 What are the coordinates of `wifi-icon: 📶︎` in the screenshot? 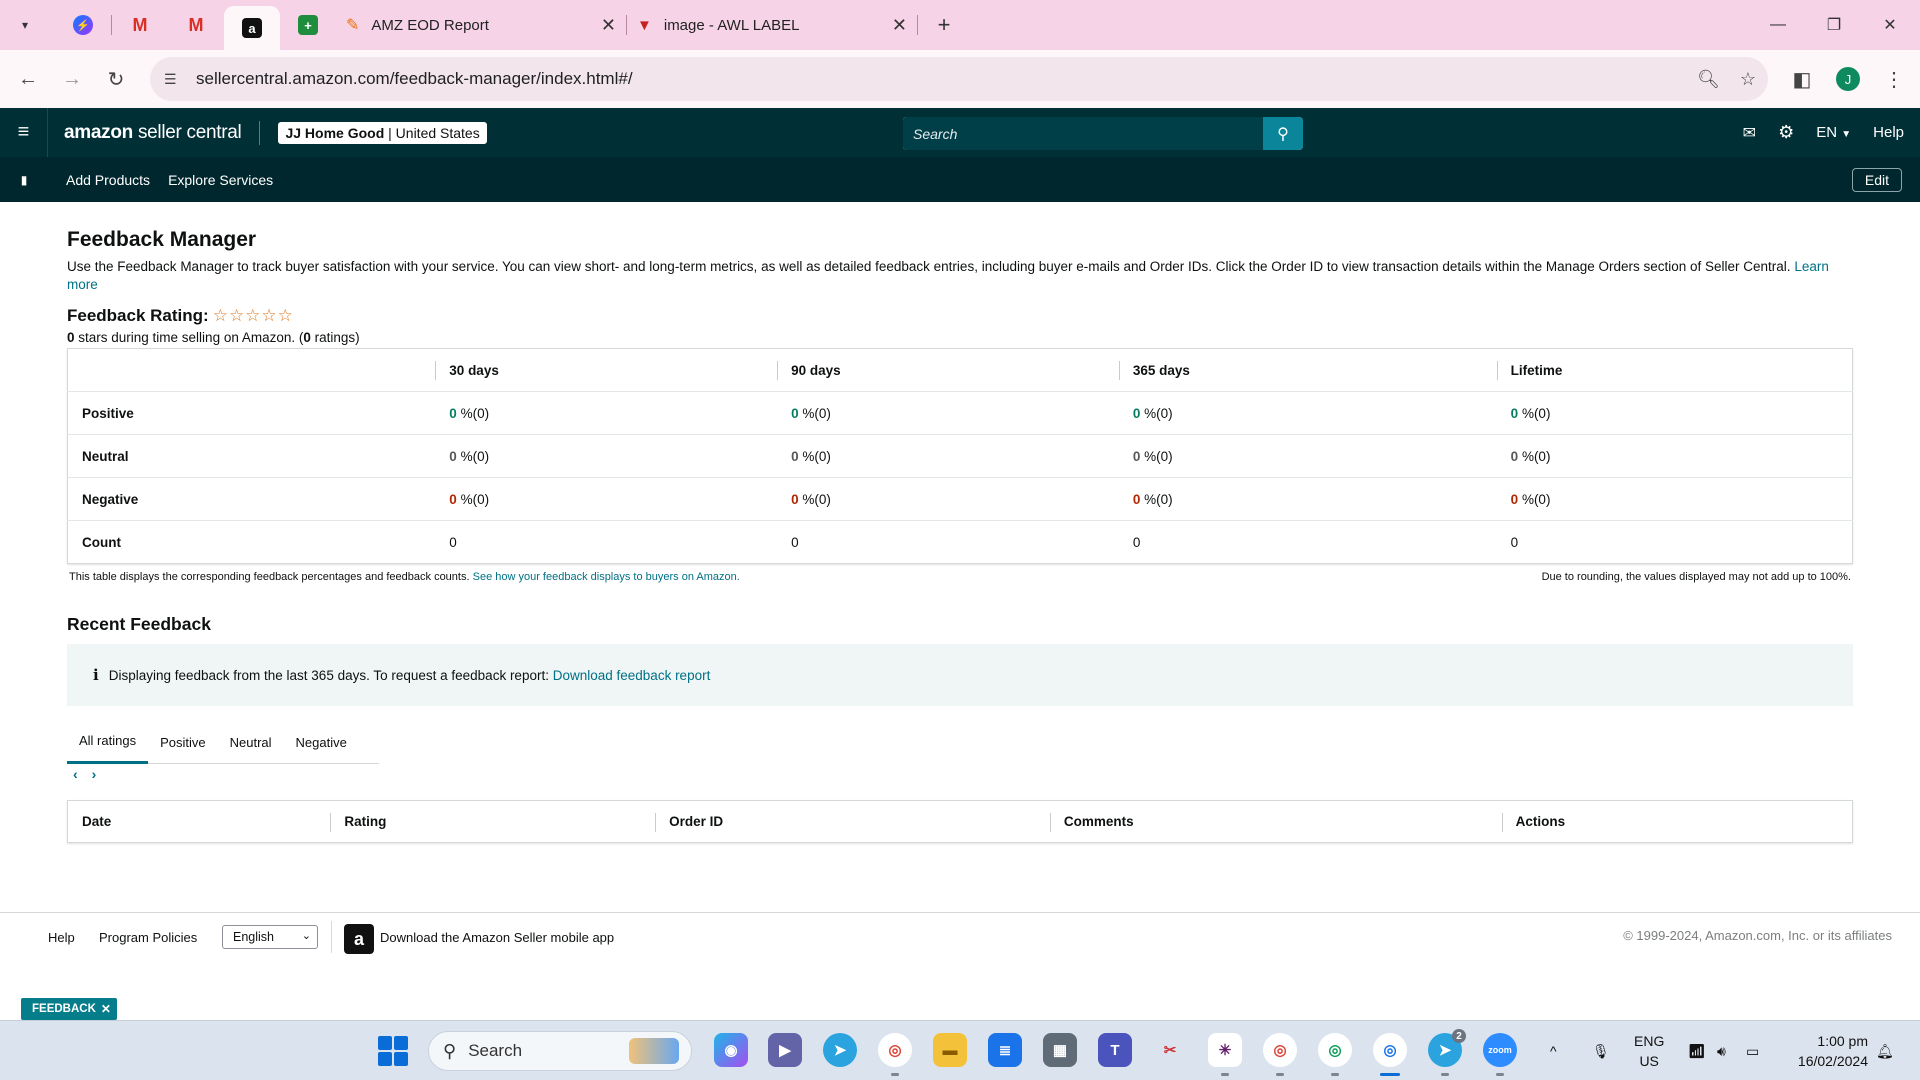 It's located at (1697, 1050).